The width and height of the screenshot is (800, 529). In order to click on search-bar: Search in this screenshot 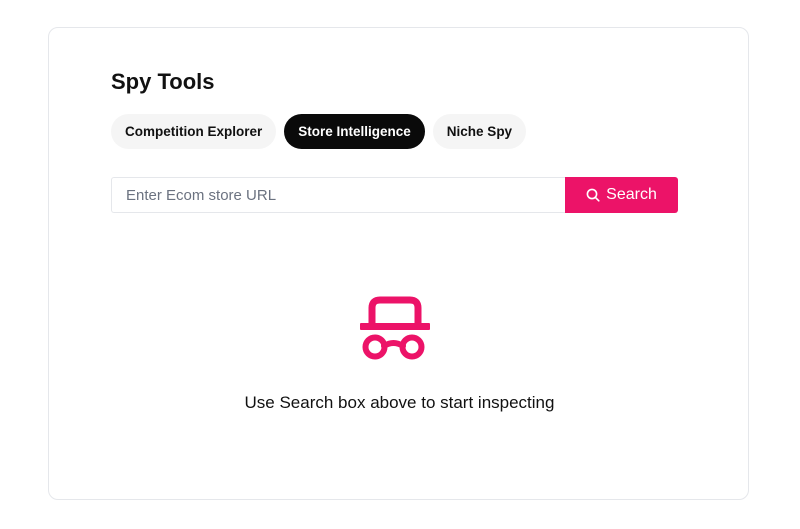, I will do `click(394, 195)`.